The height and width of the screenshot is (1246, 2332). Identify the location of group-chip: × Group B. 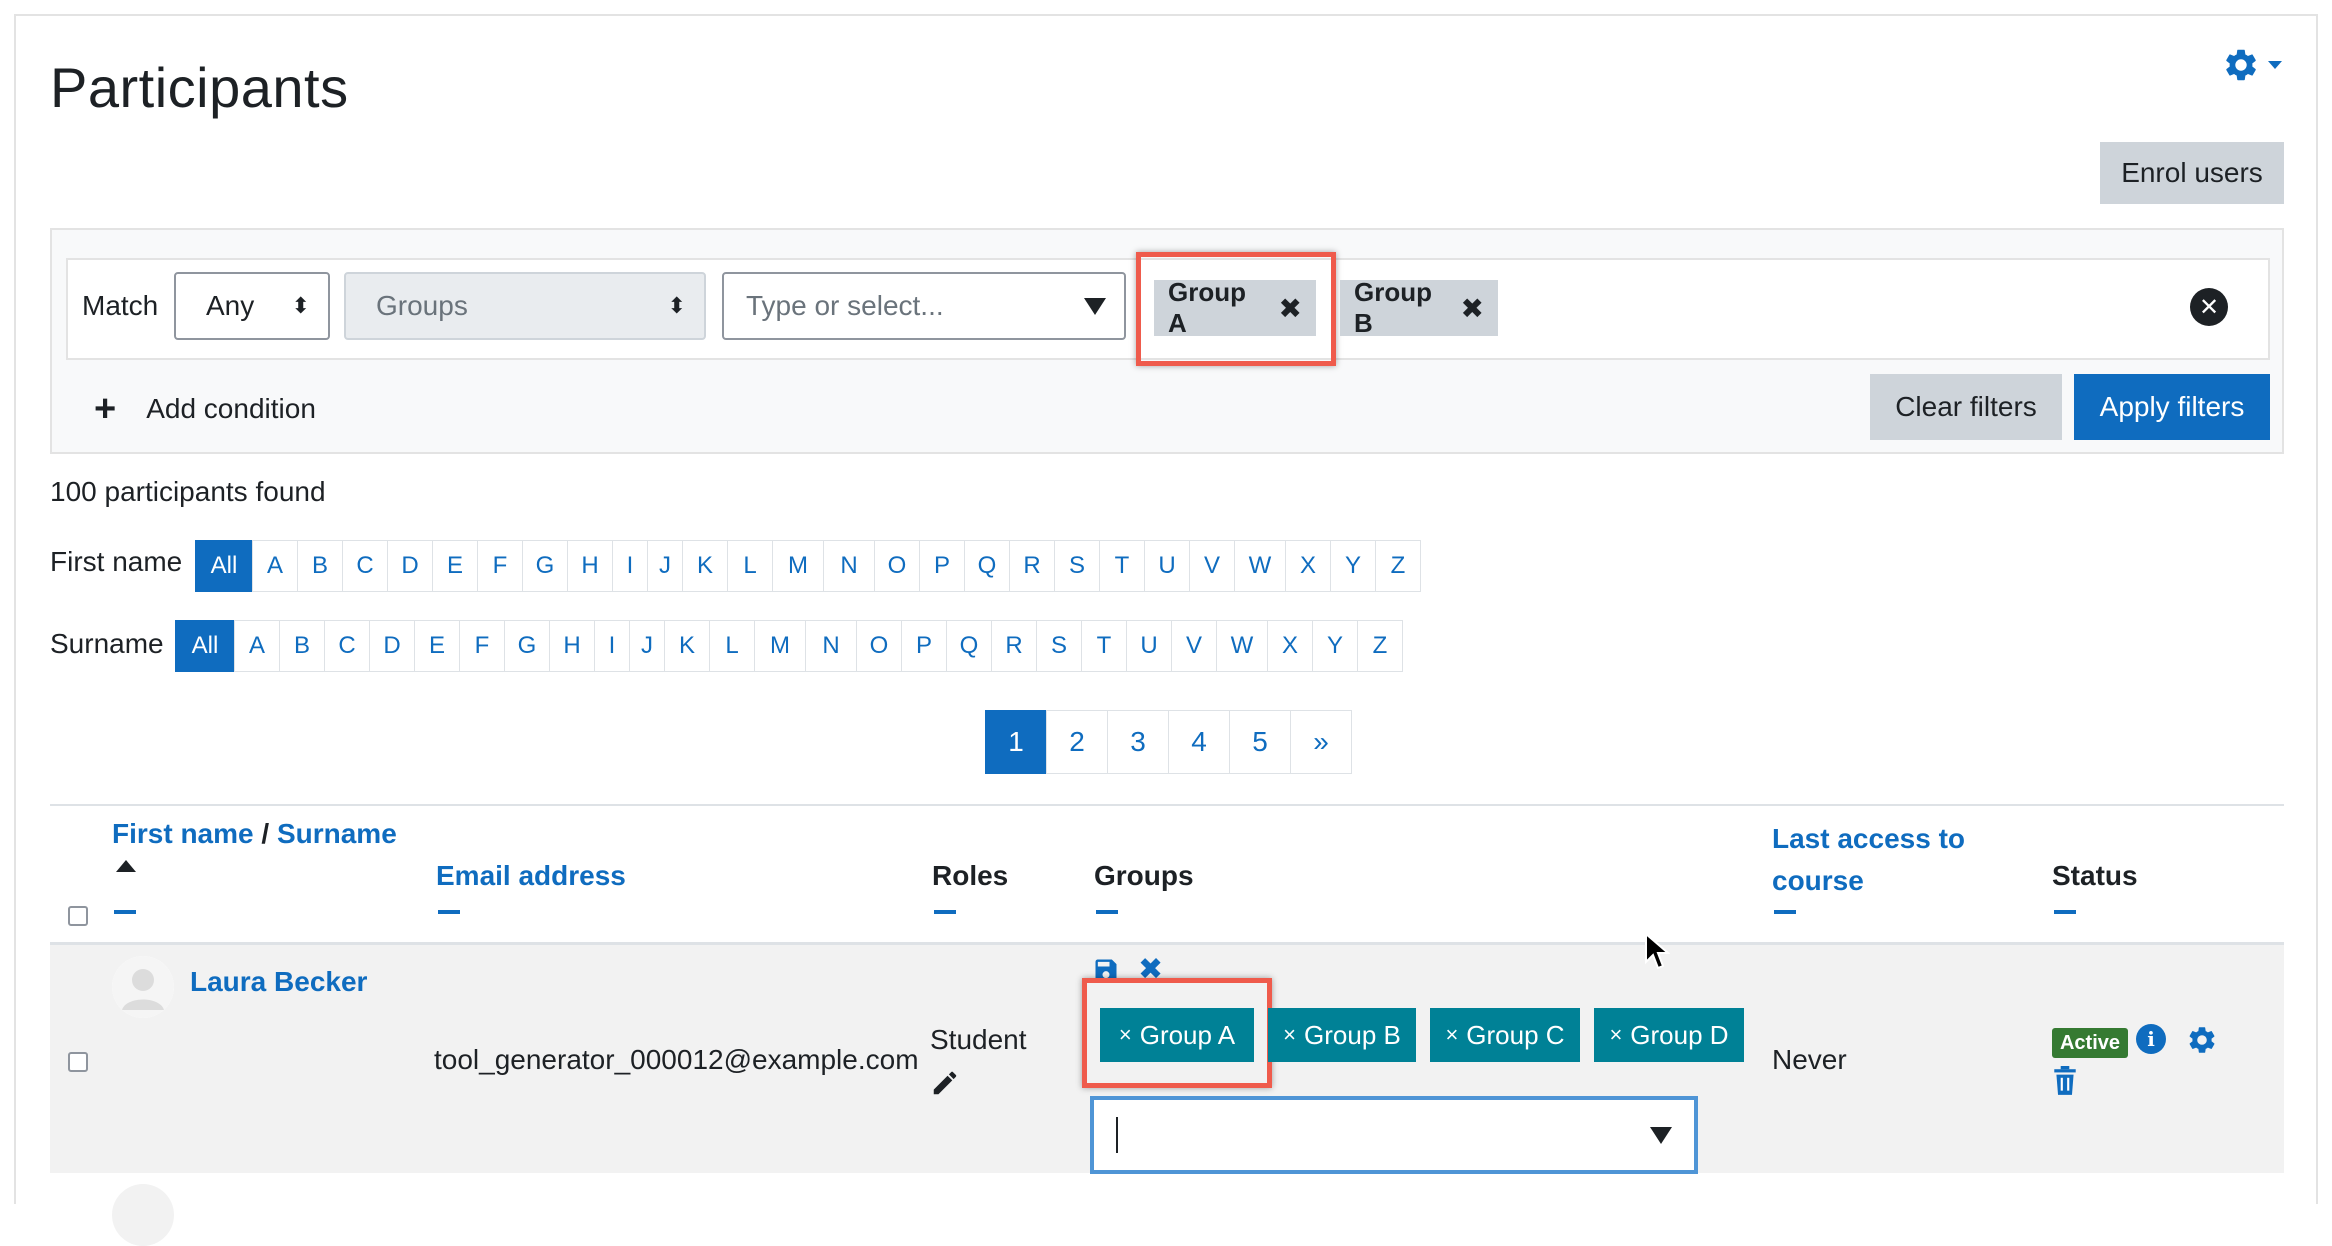
(1342, 1035).